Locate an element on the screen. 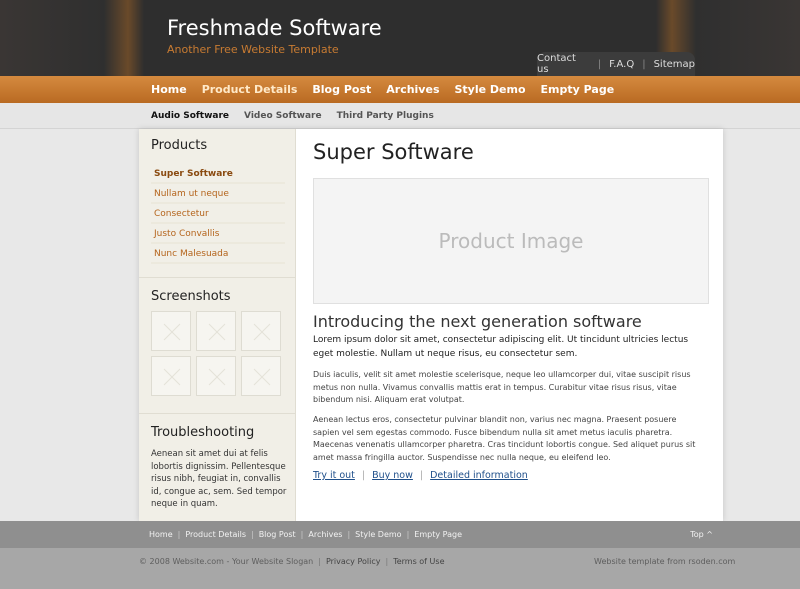  subnav-item-audio-software: Audio Software is located at coordinates (190, 116).